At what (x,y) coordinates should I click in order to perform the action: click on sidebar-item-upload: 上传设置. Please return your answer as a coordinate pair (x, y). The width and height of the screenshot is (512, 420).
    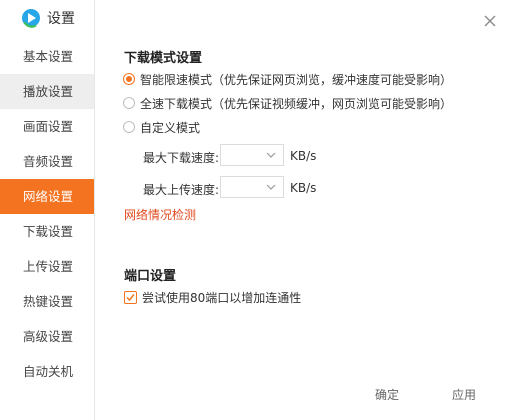
    Looking at the image, I should click on (47, 266).